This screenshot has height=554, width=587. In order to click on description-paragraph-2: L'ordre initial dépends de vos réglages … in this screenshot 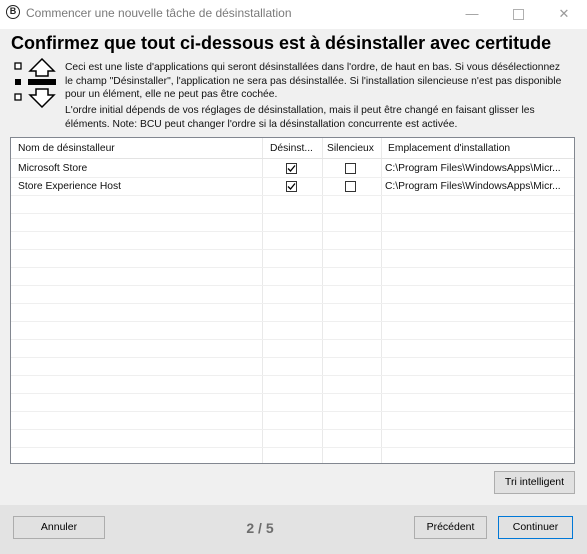, I will do `click(300, 117)`.